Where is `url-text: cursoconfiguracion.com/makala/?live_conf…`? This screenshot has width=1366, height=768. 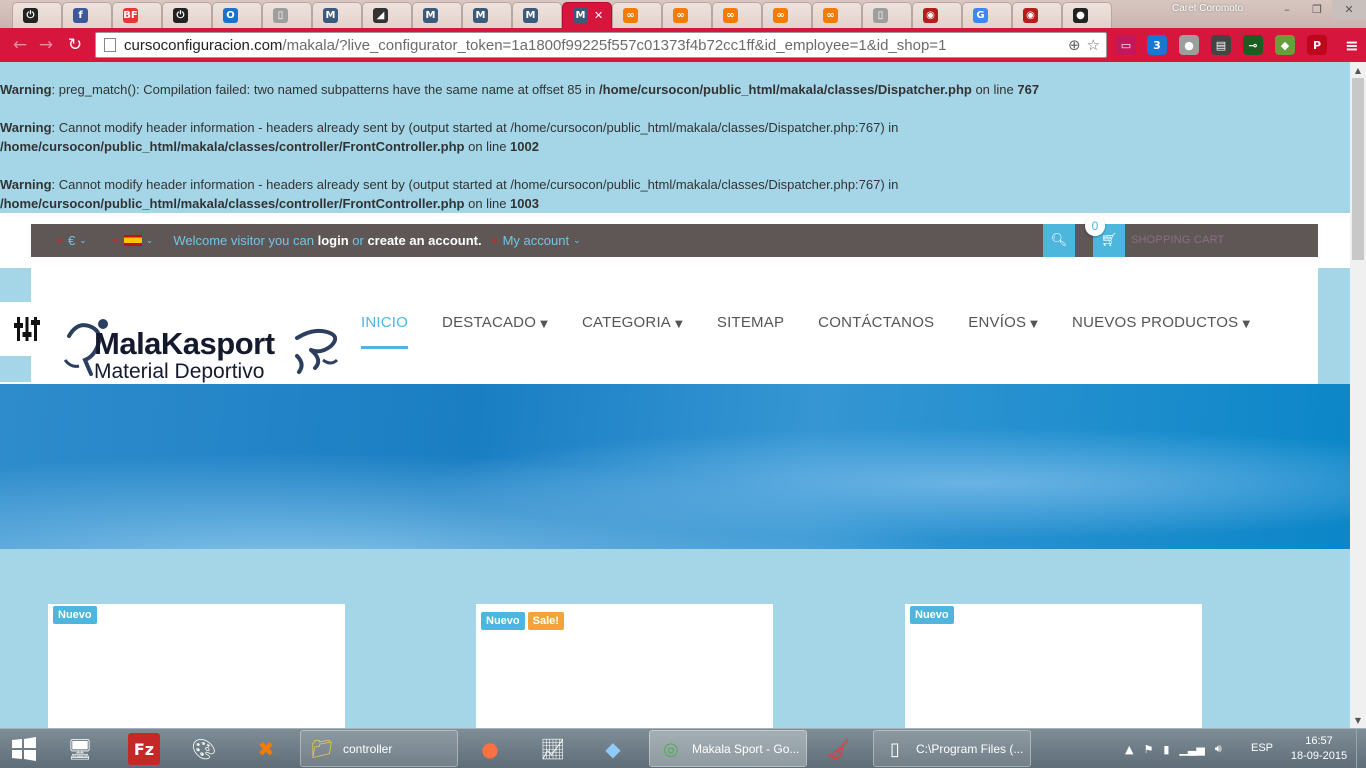 url-text: cursoconfiguracion.com/makala/?live_conf… is located at coordinates (596, 45).